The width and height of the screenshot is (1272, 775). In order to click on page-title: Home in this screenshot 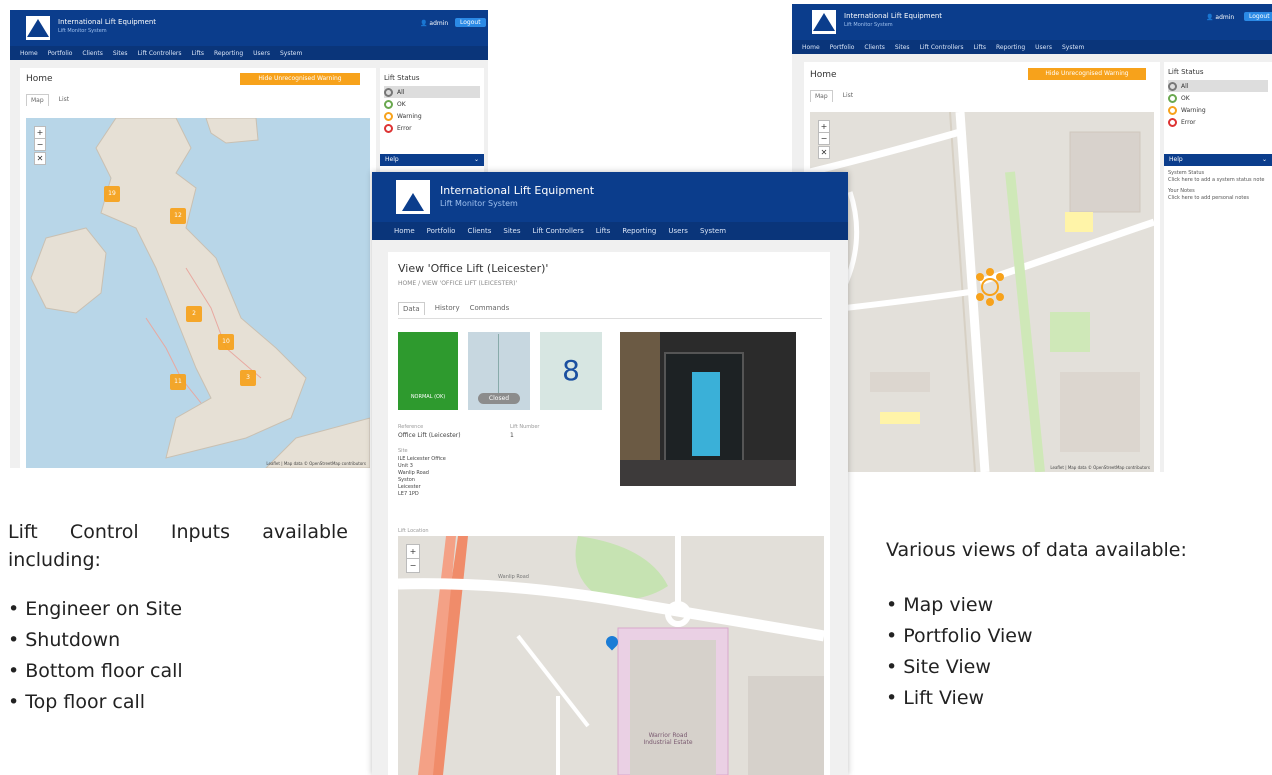, I will do `click(823, 75)`.